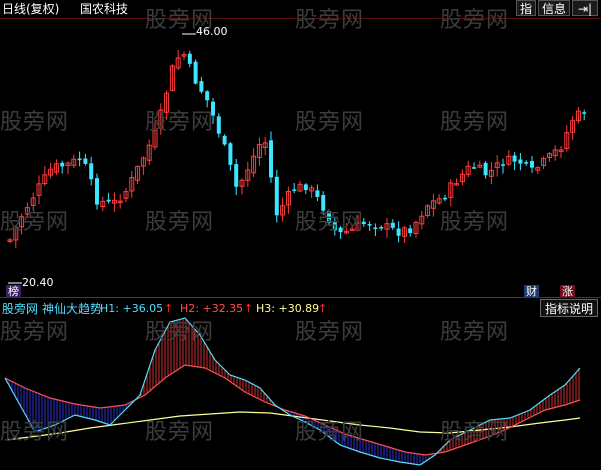  I want to click on indicator-site-label: 股旁网, so click(20, 309).